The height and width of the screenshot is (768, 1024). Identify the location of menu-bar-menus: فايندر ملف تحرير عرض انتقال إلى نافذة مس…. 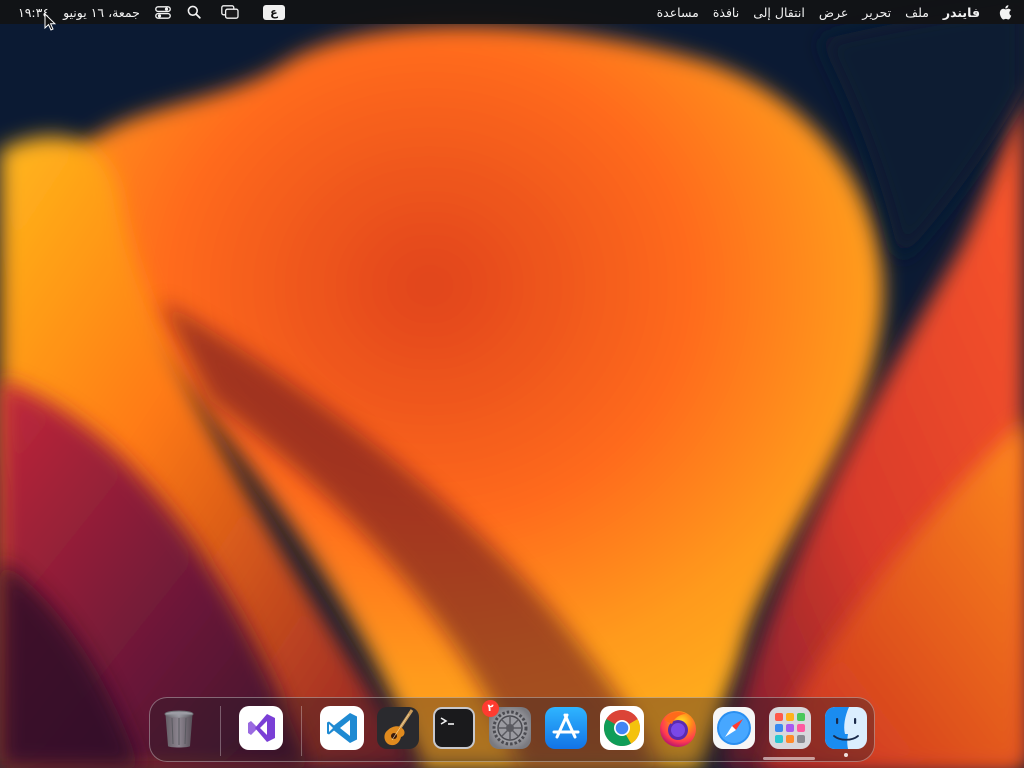
(837, 12).